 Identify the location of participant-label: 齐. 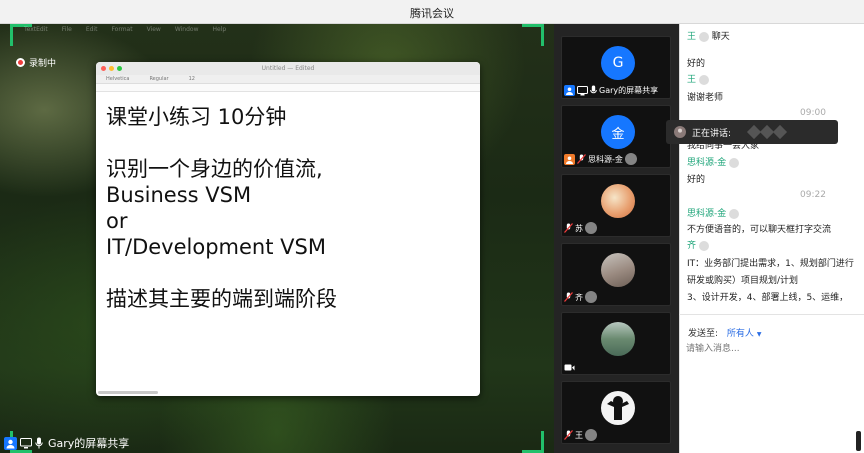
(579, 297).